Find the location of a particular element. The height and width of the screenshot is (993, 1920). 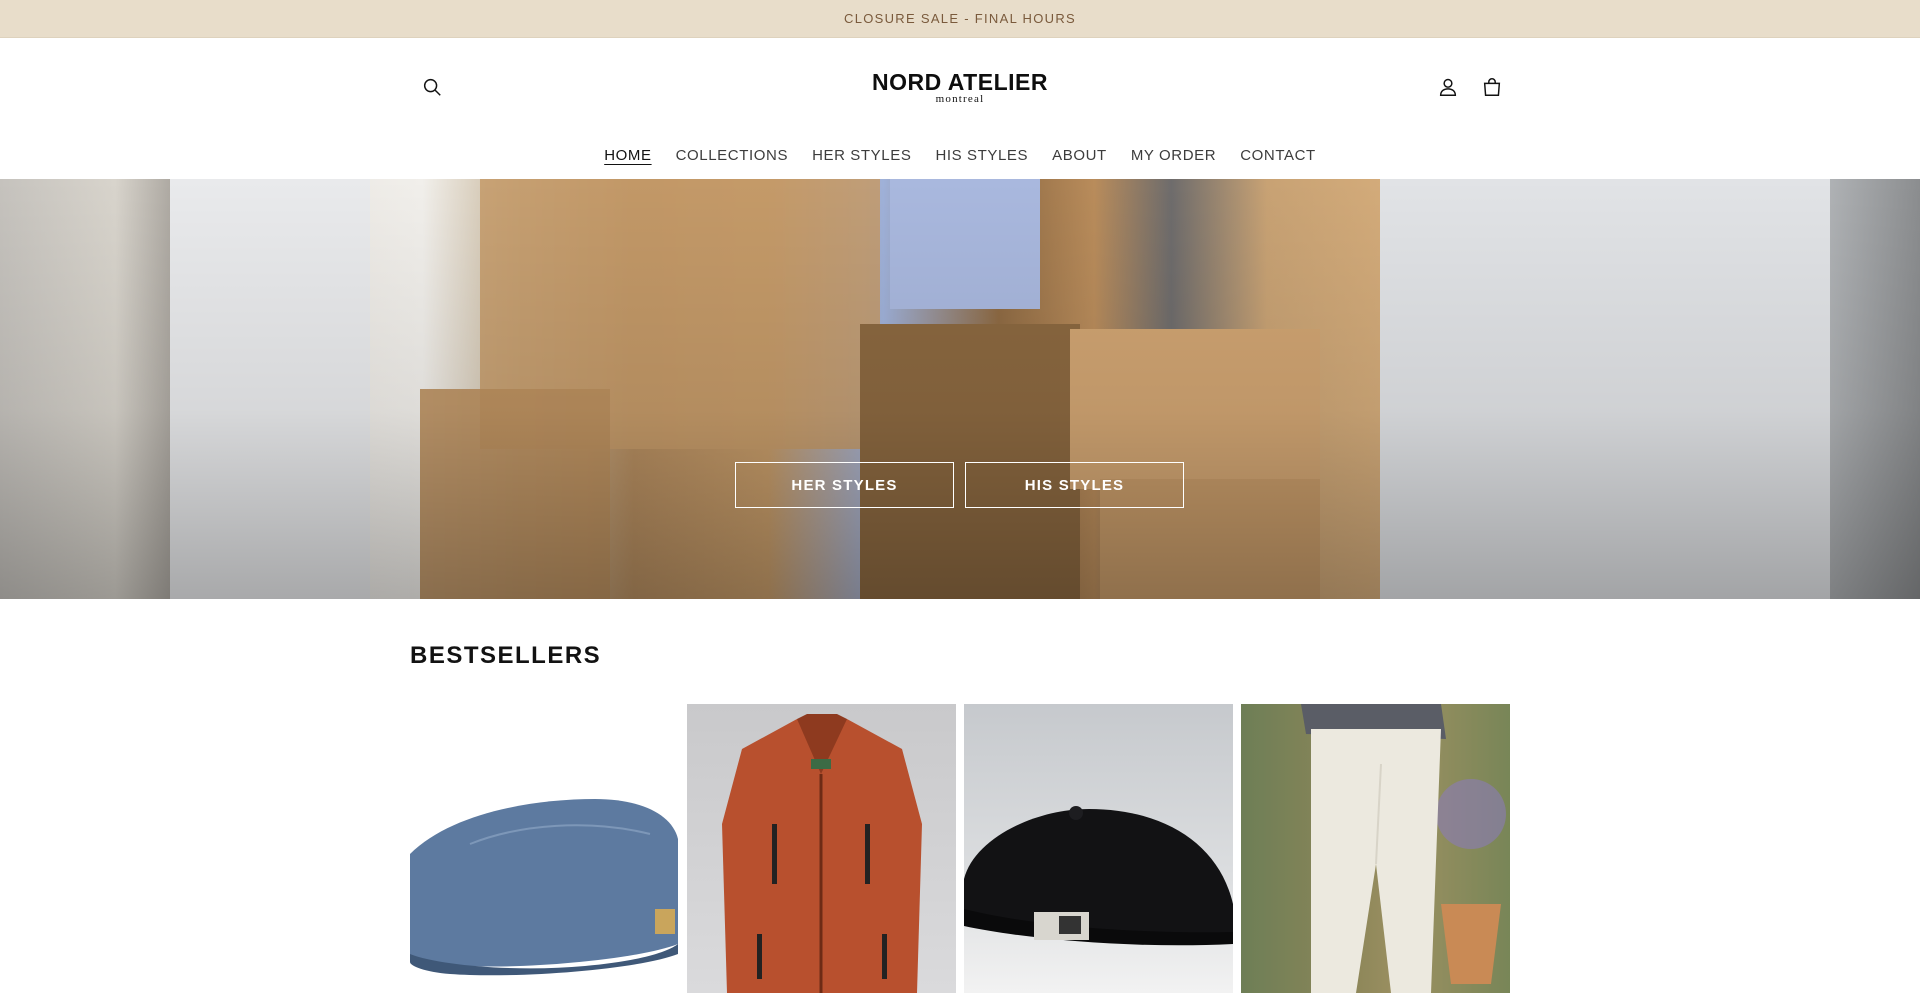

product-card-orange-vest is located at coordinates (821, 848).